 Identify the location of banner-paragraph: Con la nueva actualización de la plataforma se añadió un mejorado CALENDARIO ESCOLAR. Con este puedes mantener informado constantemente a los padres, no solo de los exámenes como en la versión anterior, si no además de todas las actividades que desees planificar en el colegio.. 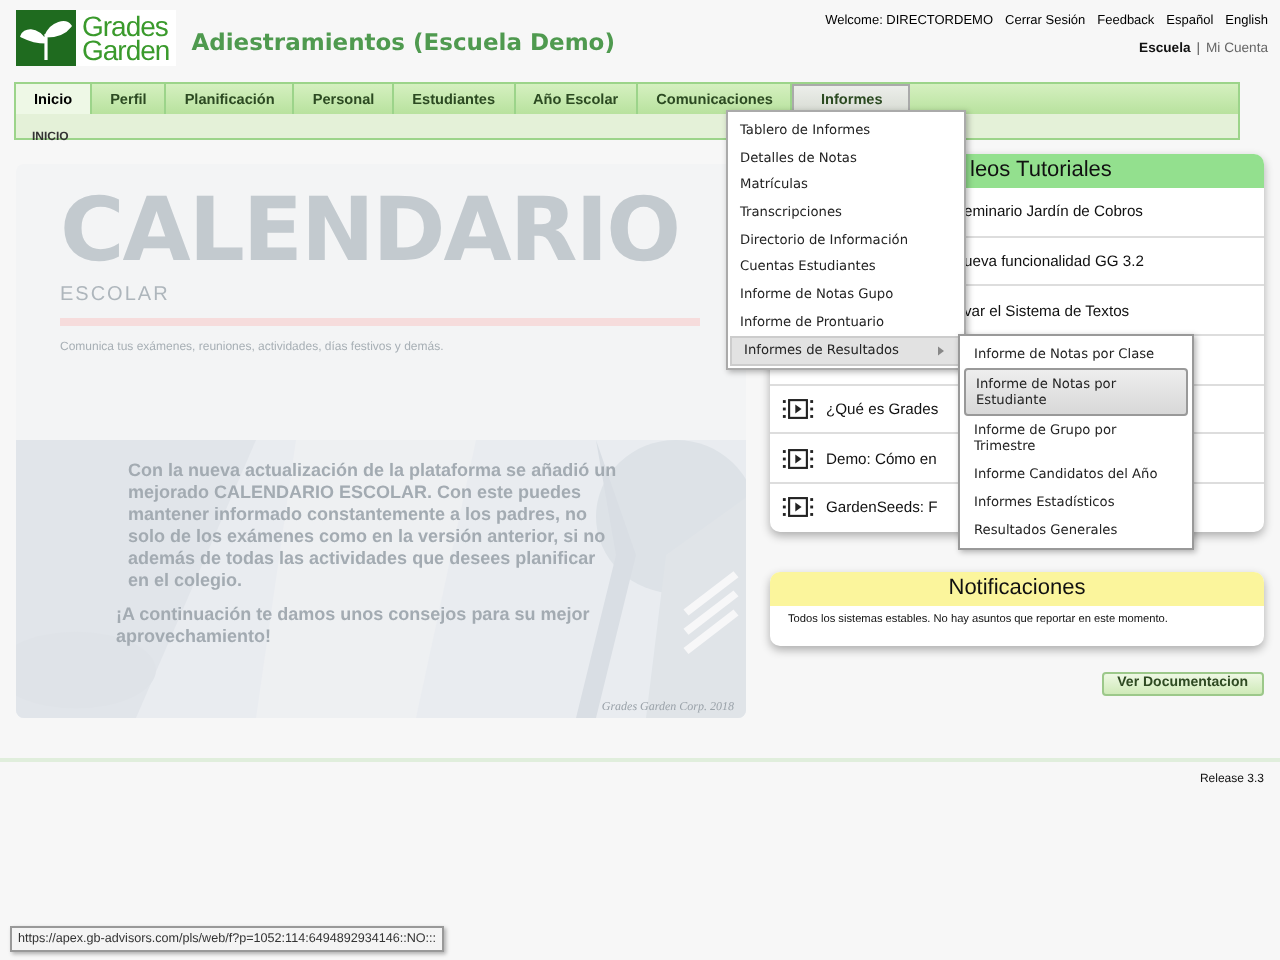
(373, 526).